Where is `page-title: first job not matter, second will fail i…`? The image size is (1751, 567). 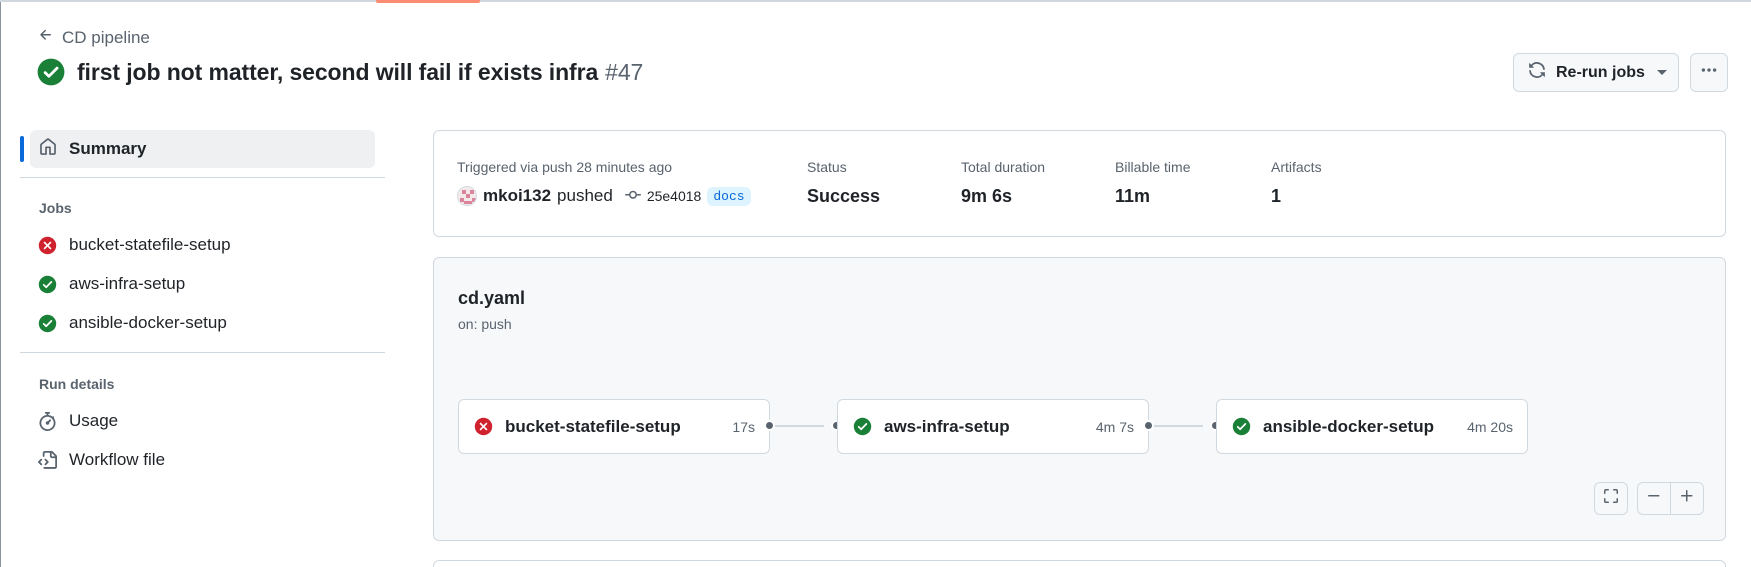 page-title: first job not matter, second will fail i… is located at coordinates (360, 72).